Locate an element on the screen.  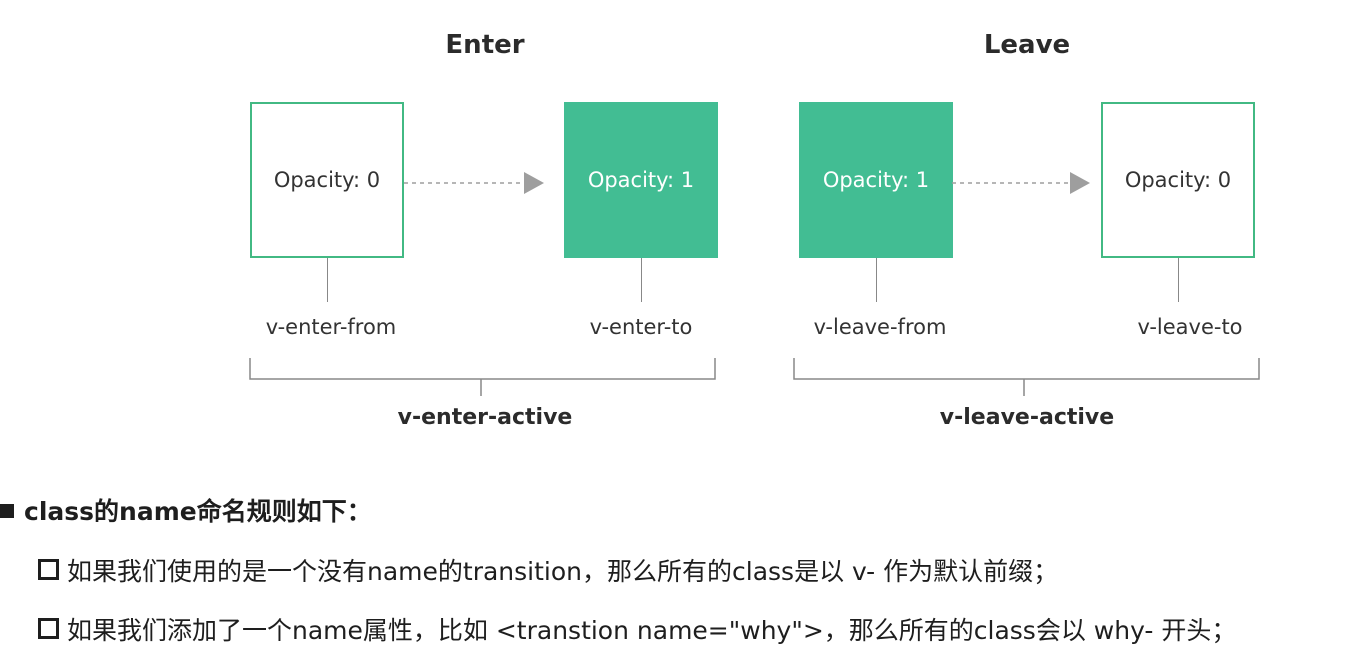
leave-active-bracket is located at coordinates (1026, 377).